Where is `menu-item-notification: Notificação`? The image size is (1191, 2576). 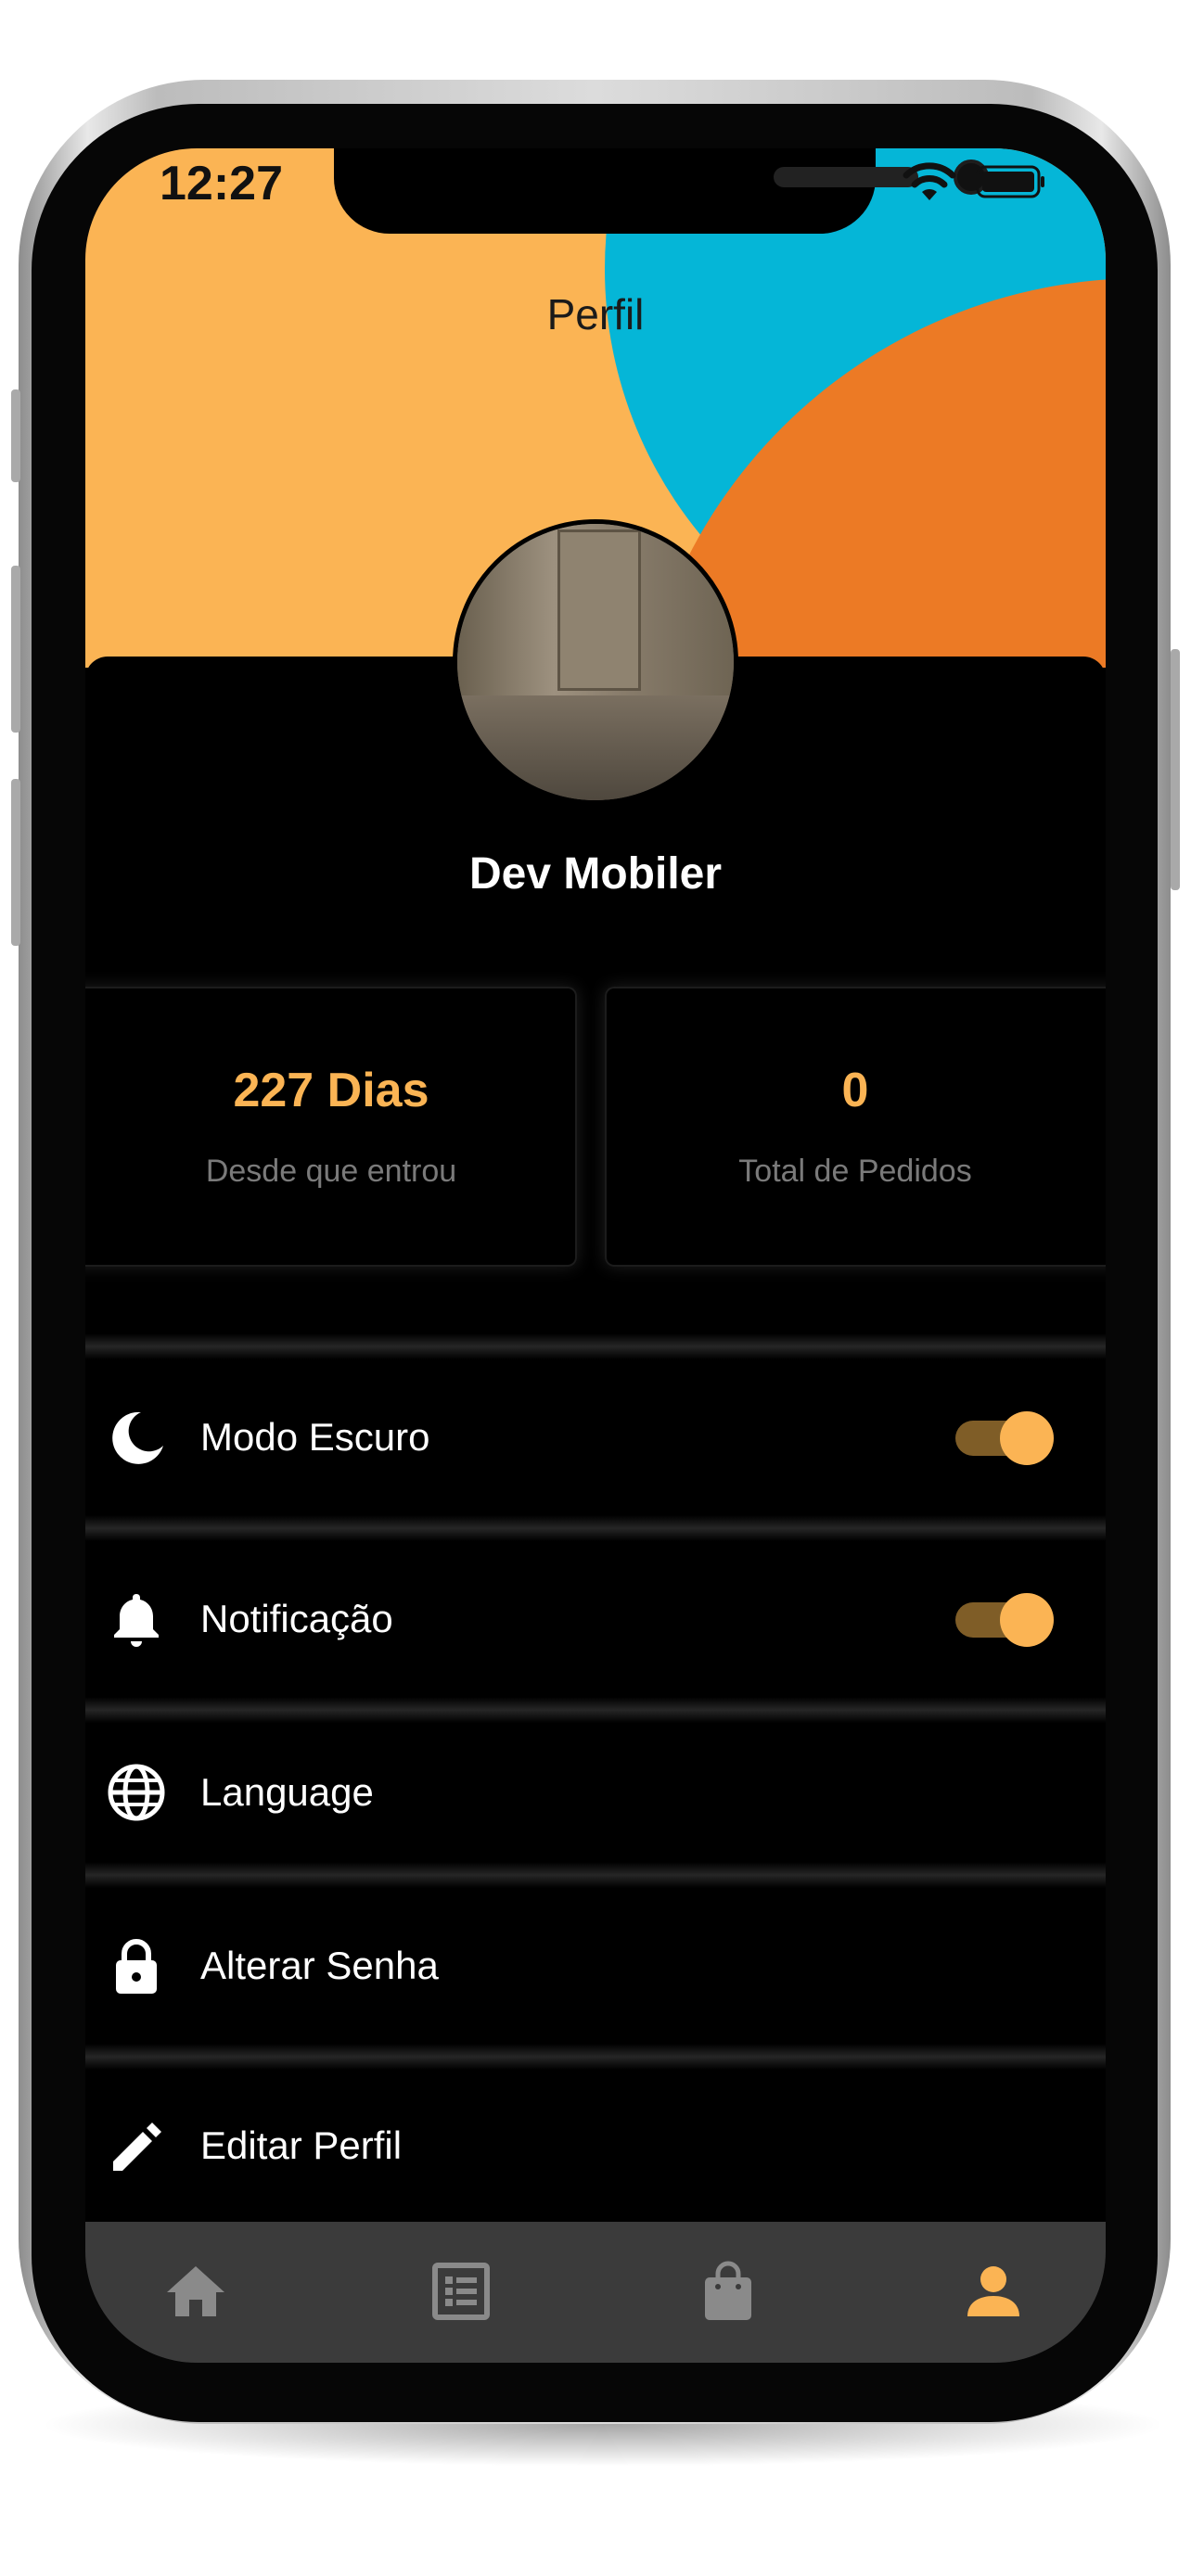 menu-item-notification: Notificação is located at coordinates (595, 1619).